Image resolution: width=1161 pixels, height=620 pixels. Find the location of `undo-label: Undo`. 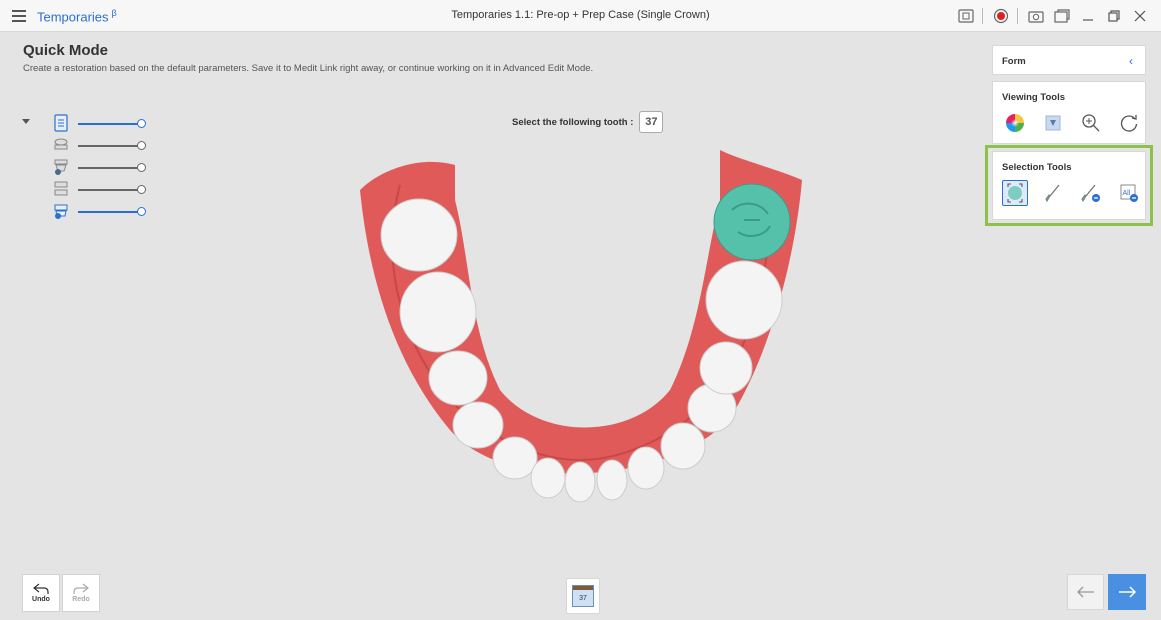

undo-label: Undo is located at coordinates (41, 599).